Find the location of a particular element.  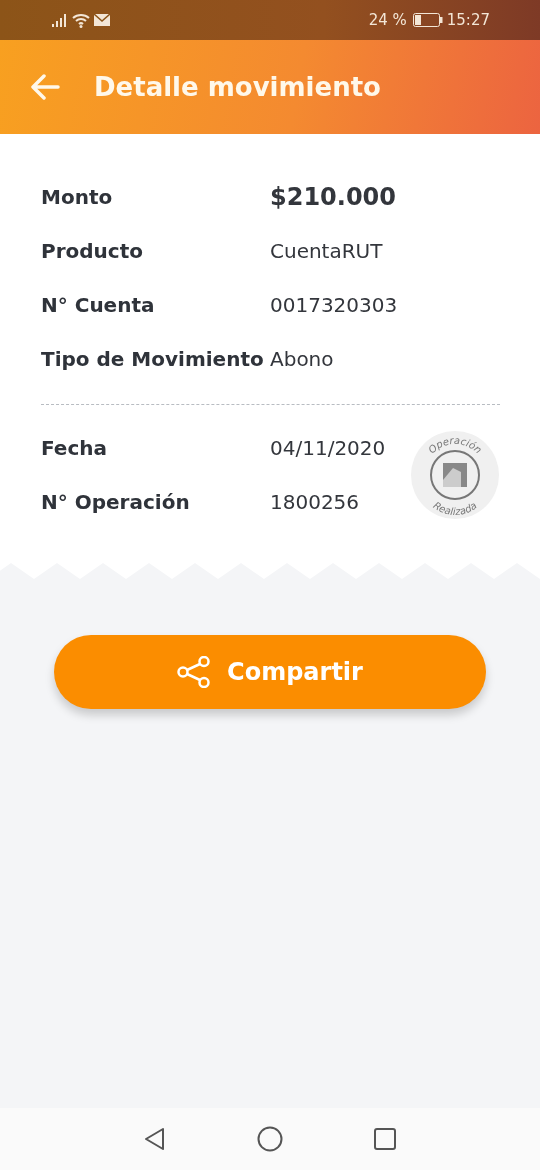

detail-value: CuentaRUT is located at coordinates (326, 251).